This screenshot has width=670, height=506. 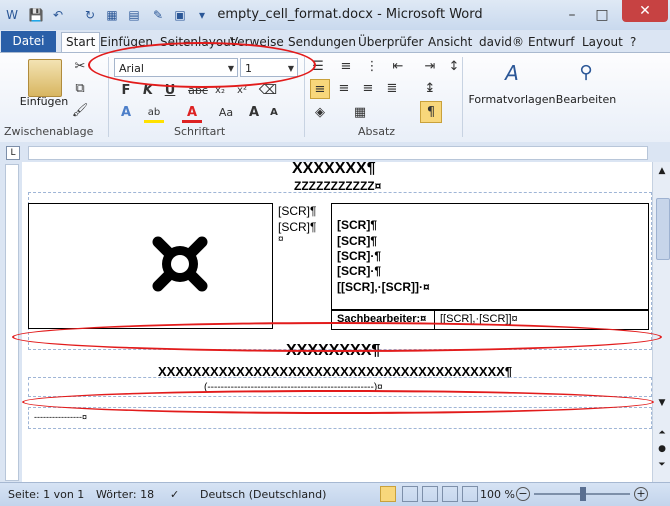 What do you see at coordinates (392, 89) in the screenshot?
I see `justify-icon: ≣` at bounding box center [392, 89].